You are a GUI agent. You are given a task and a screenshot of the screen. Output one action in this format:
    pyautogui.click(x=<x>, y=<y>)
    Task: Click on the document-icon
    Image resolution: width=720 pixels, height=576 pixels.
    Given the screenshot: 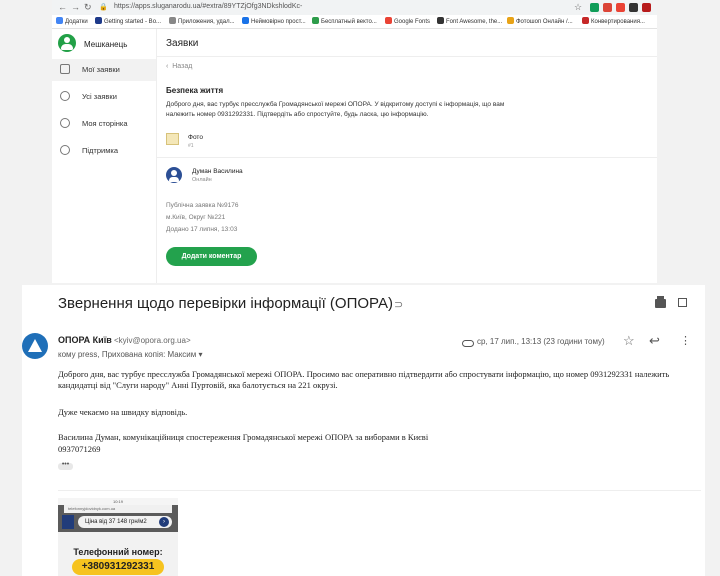 What is the action you would take?
    pyautogui.click(x=65, y=69)
    